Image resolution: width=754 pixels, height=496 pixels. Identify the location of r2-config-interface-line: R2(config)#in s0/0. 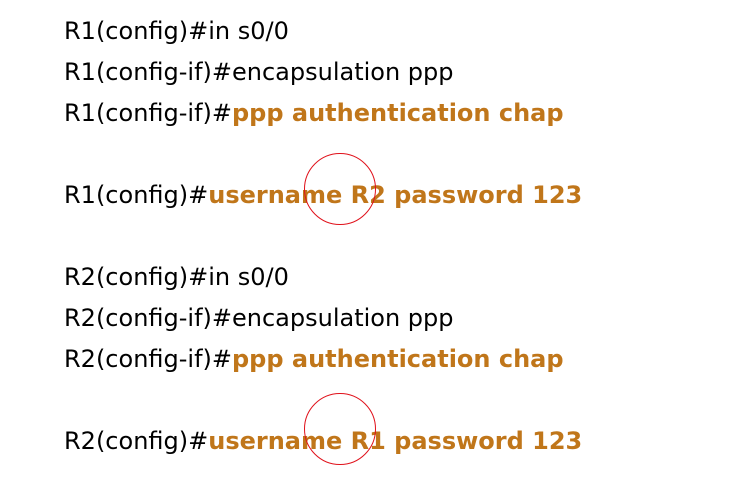
(176, 277).